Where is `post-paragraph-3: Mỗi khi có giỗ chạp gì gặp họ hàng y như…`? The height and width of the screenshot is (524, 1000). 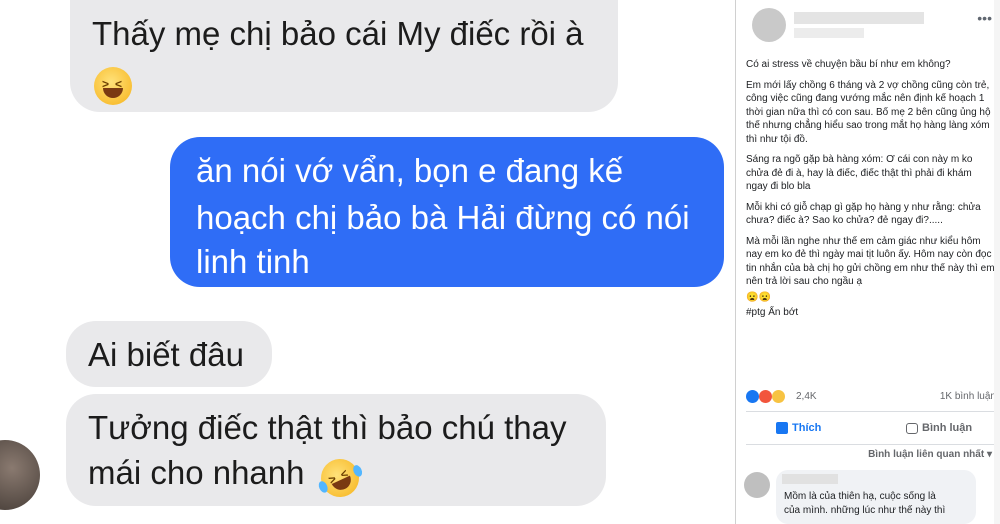 post-paragraph-3: Mỗi khi có giỗ chạp gì gặp họ hàng y như… is located at coordinates (863, 214).